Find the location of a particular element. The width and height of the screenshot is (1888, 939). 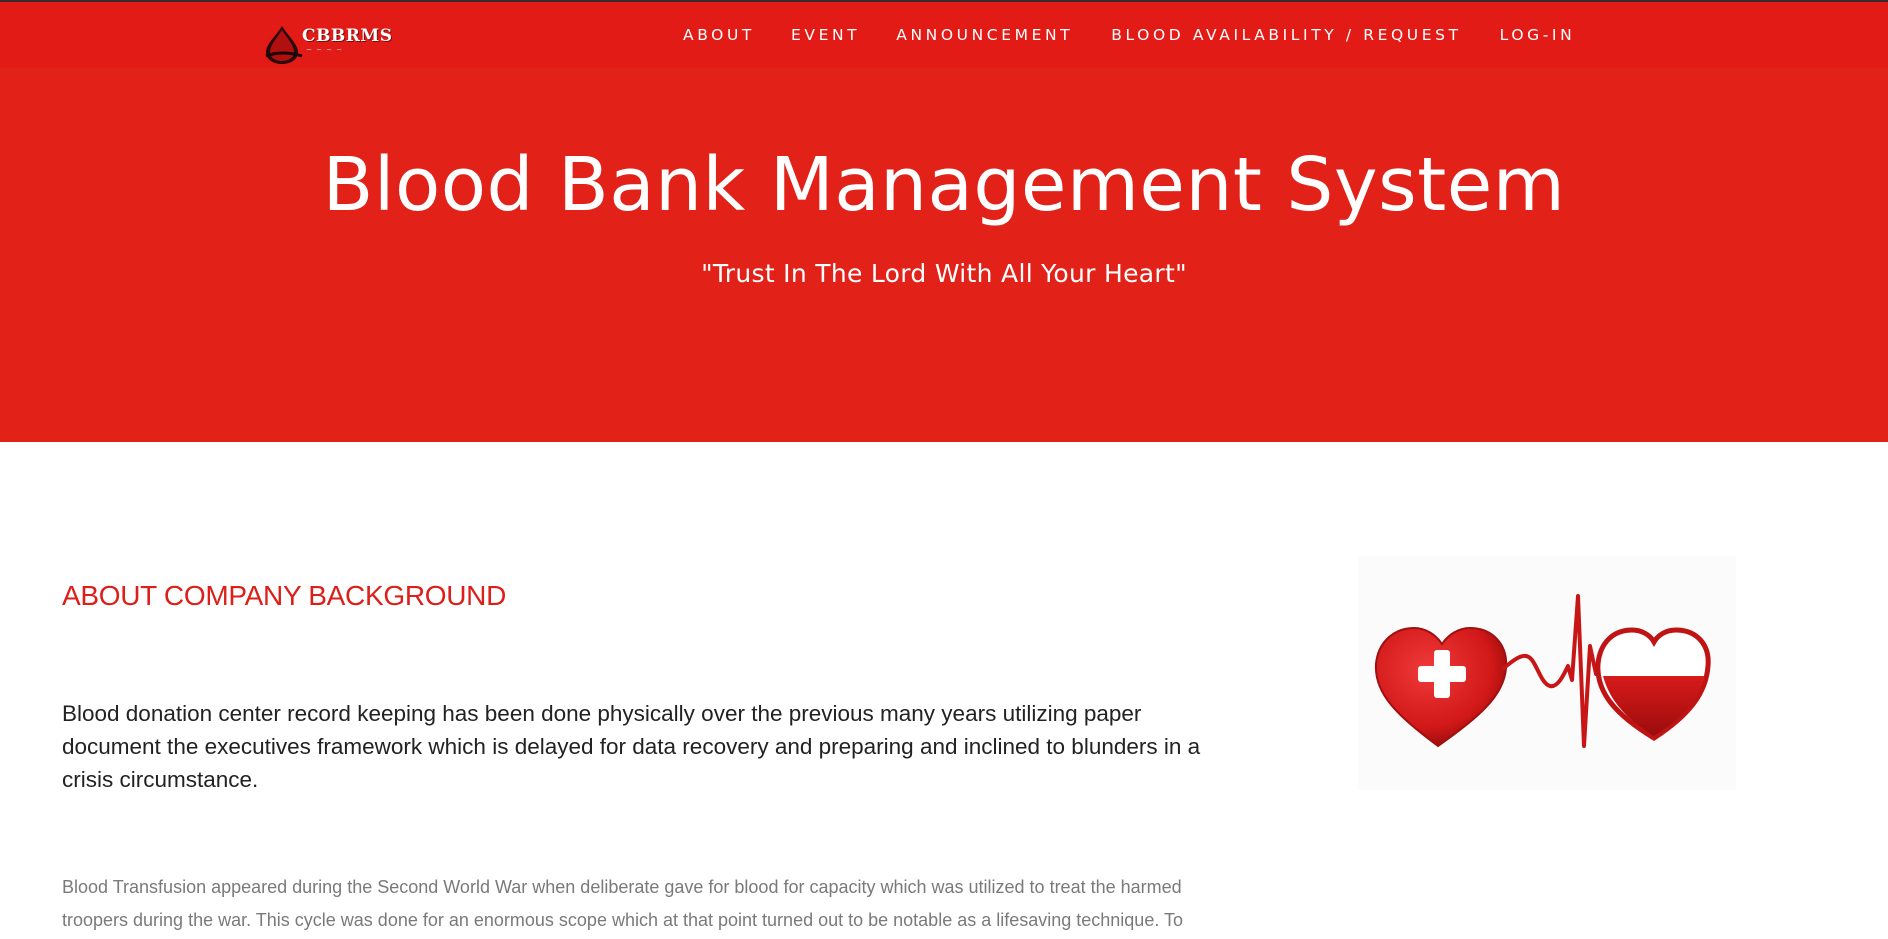

hero-title: Blood Bank Management System is located at coordinates (944, 185).